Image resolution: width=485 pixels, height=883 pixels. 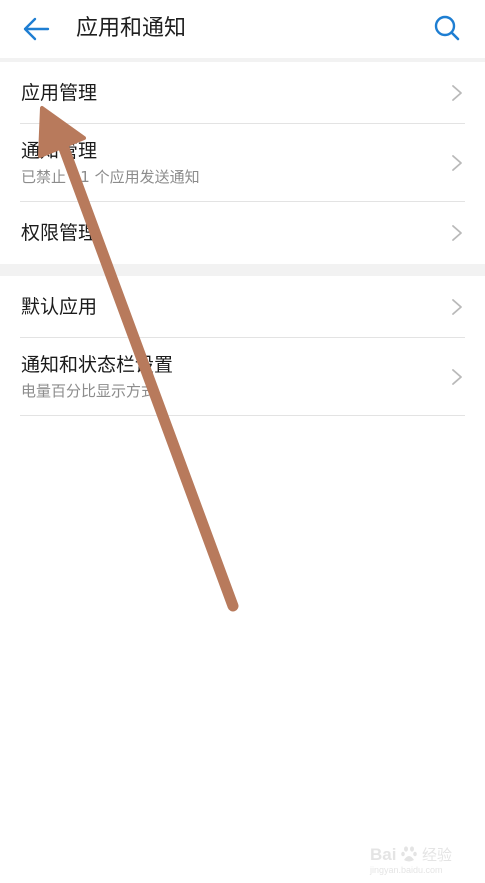 I want to click on section-divider, so click(x=242, y=270).